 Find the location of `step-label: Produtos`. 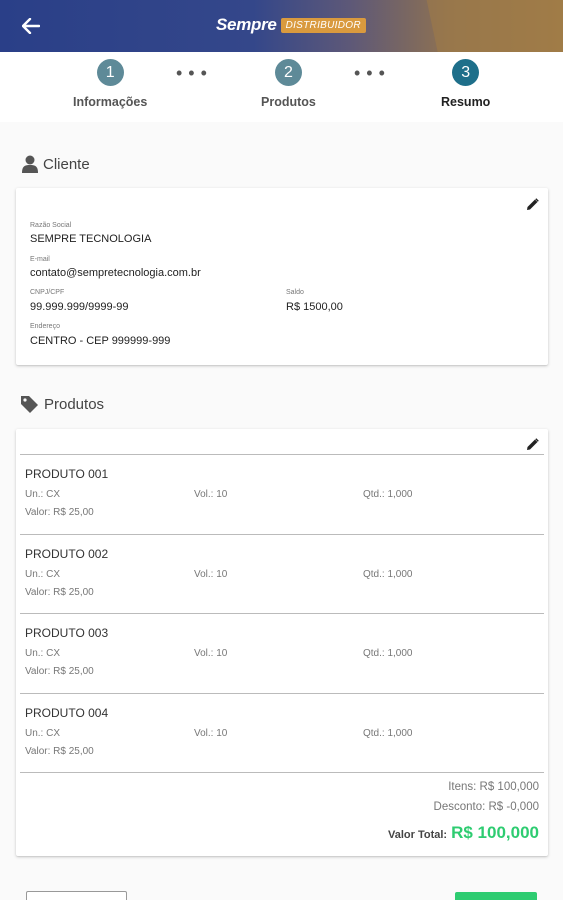

step-label: Produtos is located at coordinates (288, 102).